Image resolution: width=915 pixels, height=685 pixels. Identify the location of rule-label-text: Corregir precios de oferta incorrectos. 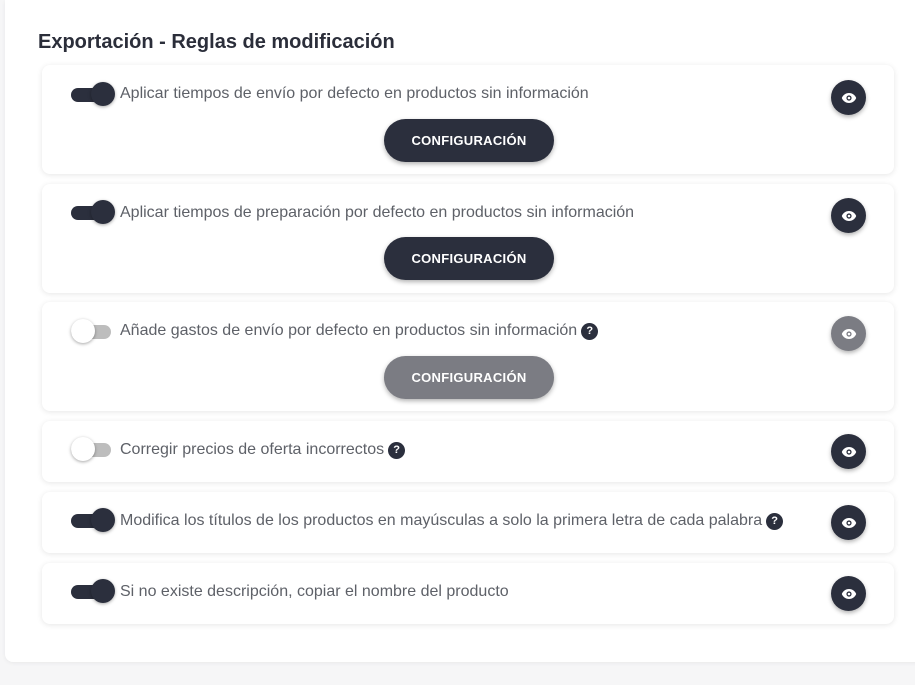
(252, 449).